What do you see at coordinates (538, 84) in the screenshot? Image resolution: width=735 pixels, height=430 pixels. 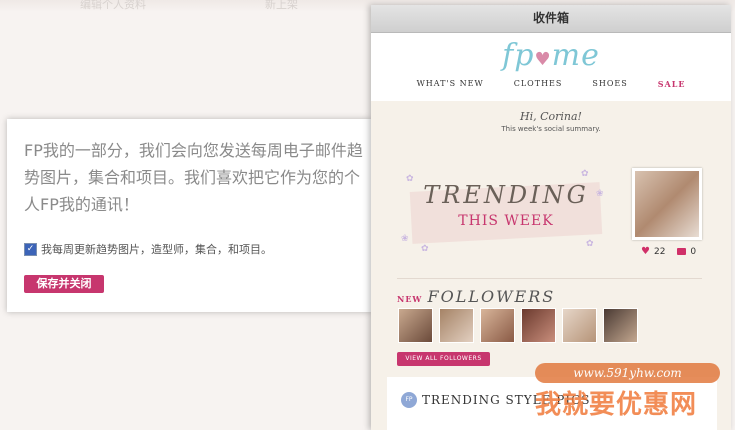 I see `nav-clothes: CLOTHES` at bounding box center [538, 84].